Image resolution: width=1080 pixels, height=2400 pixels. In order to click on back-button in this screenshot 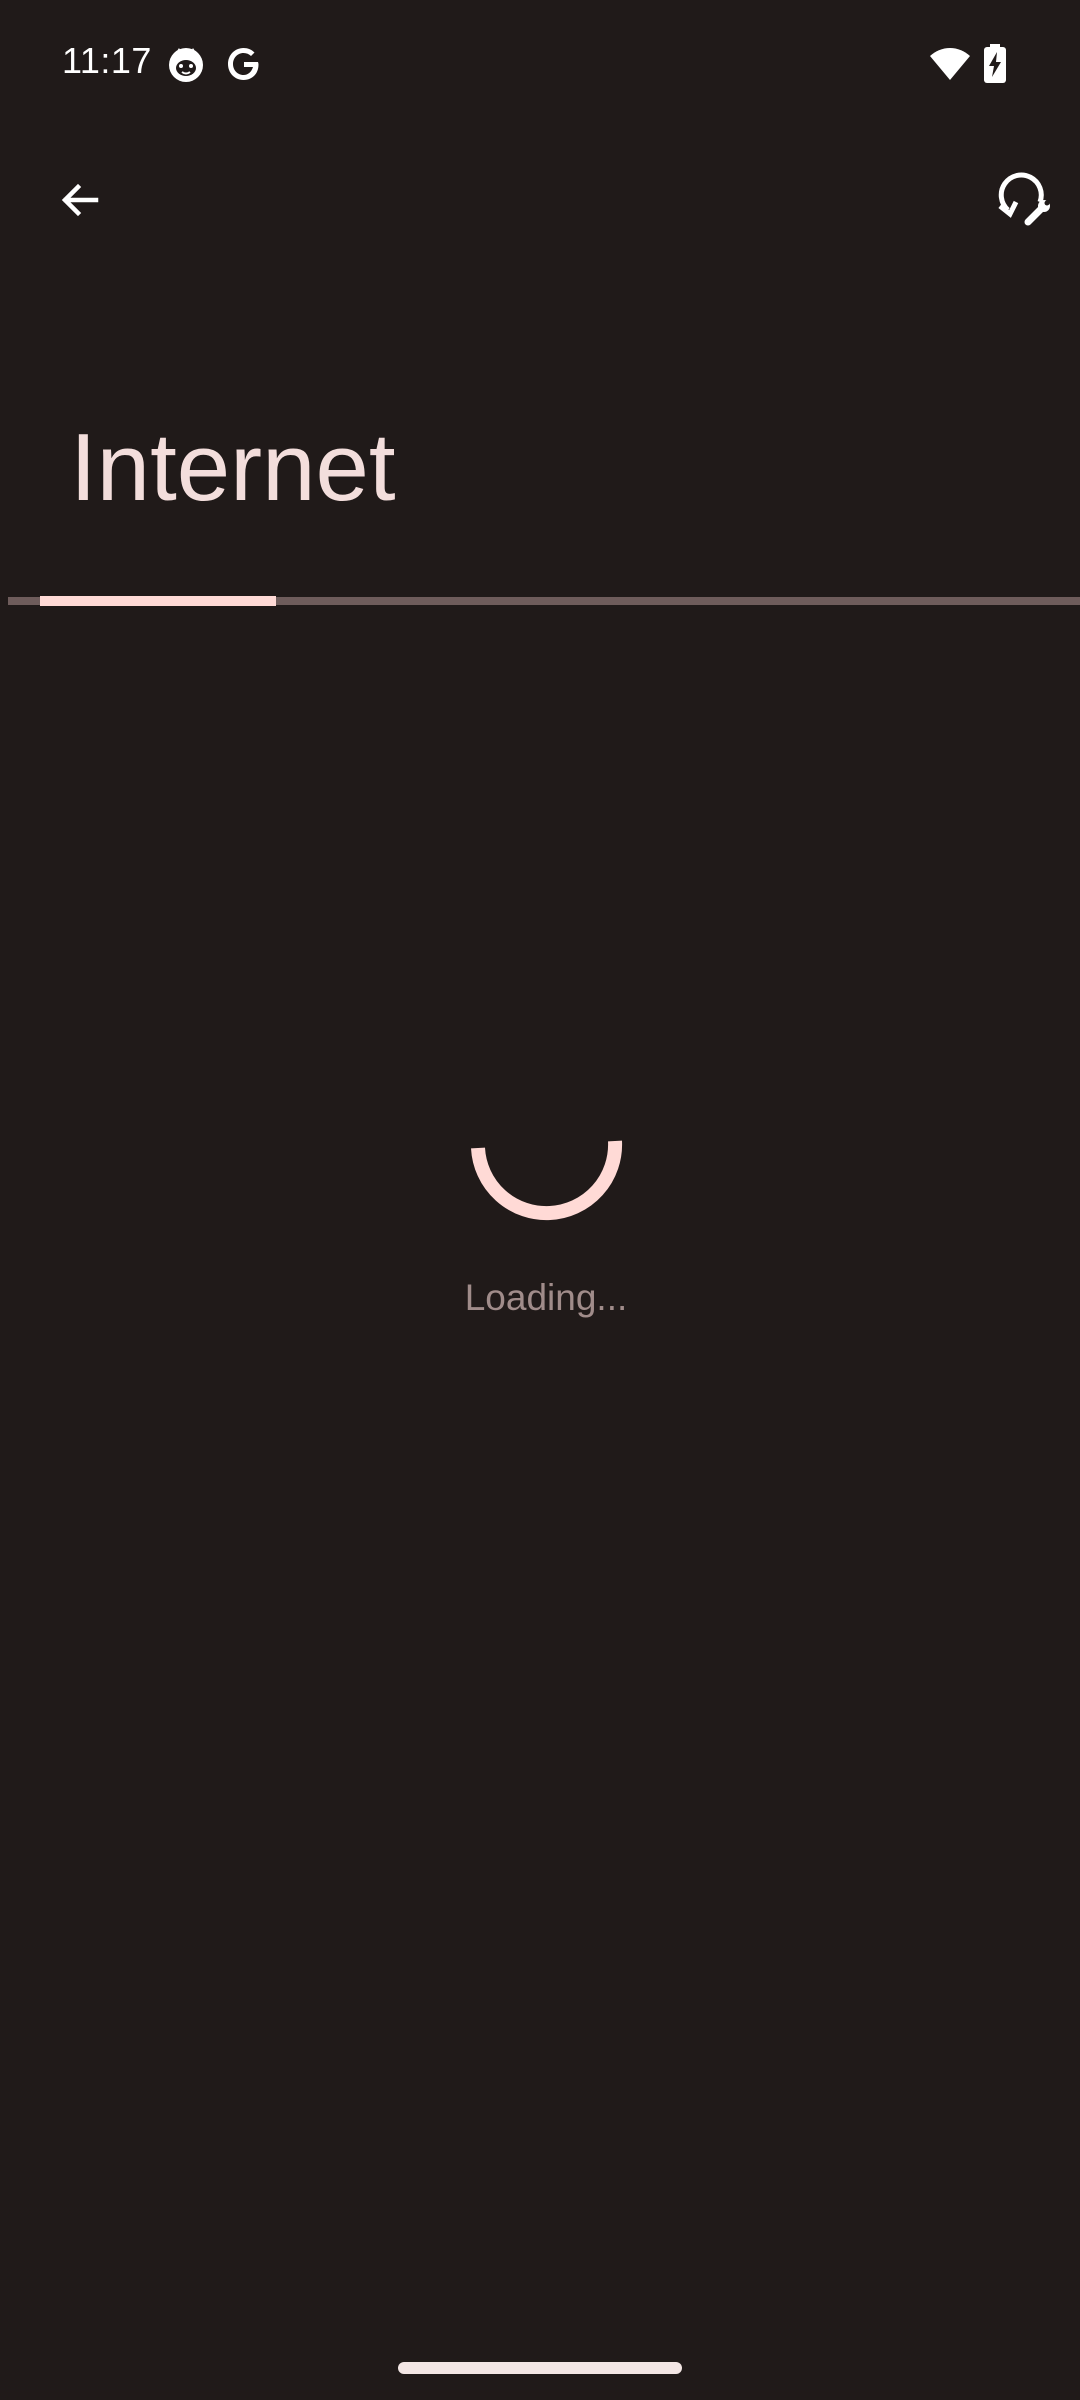, I will do `click(80, 202)`.